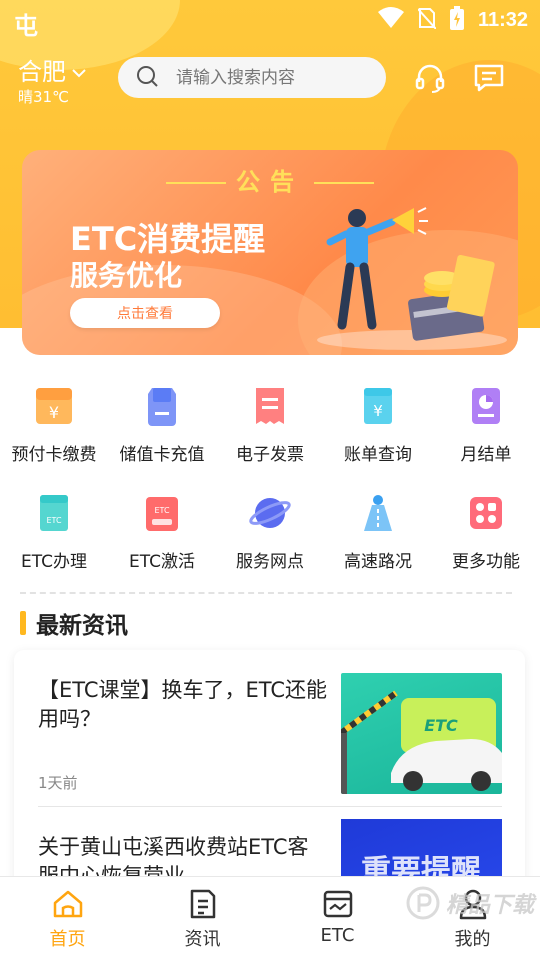 This screenshot has width=540, height=960. I want to click on news-thumbnail-text: ETC, so click(441, 725).